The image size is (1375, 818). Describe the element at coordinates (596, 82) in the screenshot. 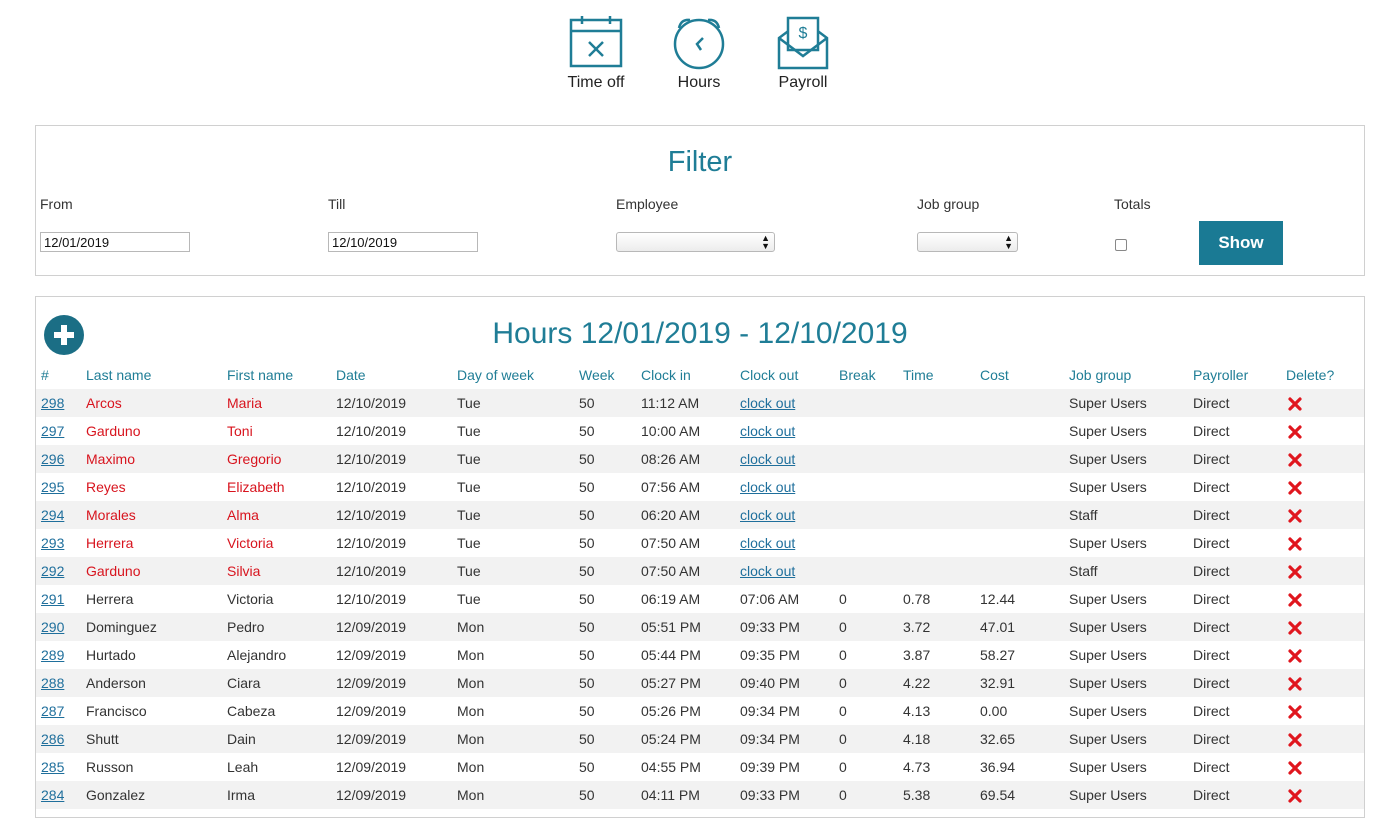

I see `nav-label: Time off` at that location.